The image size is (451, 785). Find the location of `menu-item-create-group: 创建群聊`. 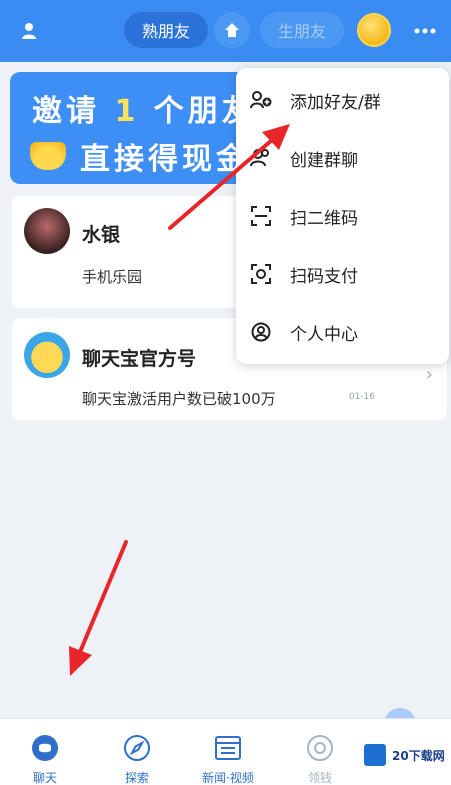

menu-item-create-group: 创建群聊 is located at coordinates (342, 158).